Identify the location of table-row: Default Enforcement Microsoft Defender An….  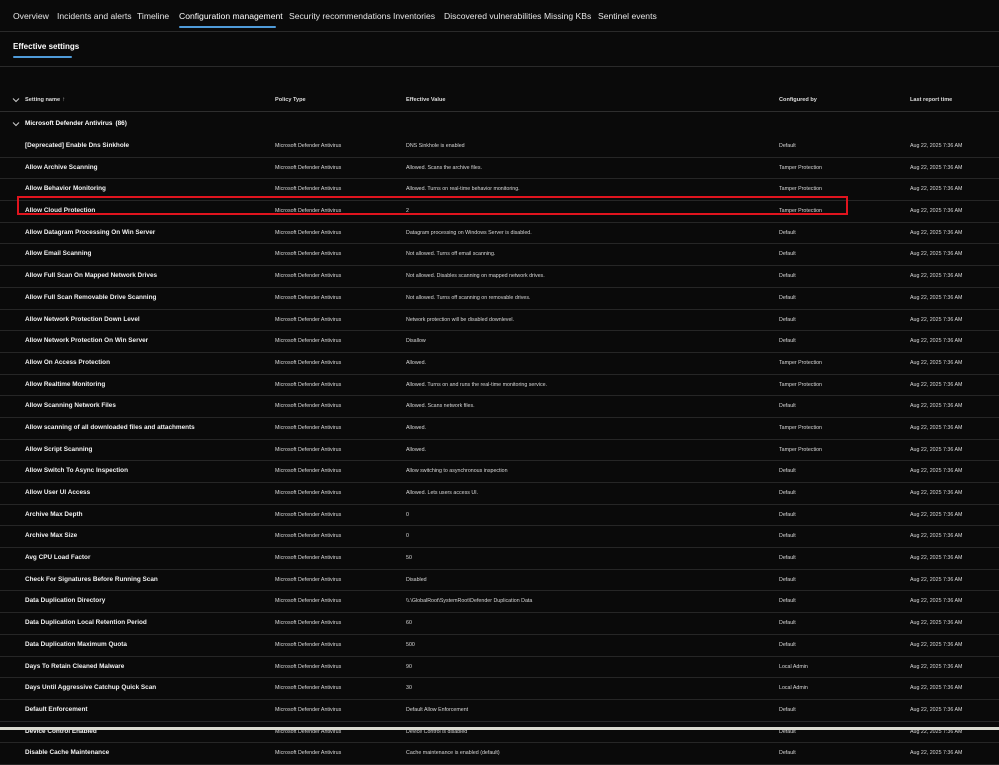
(499, 711).